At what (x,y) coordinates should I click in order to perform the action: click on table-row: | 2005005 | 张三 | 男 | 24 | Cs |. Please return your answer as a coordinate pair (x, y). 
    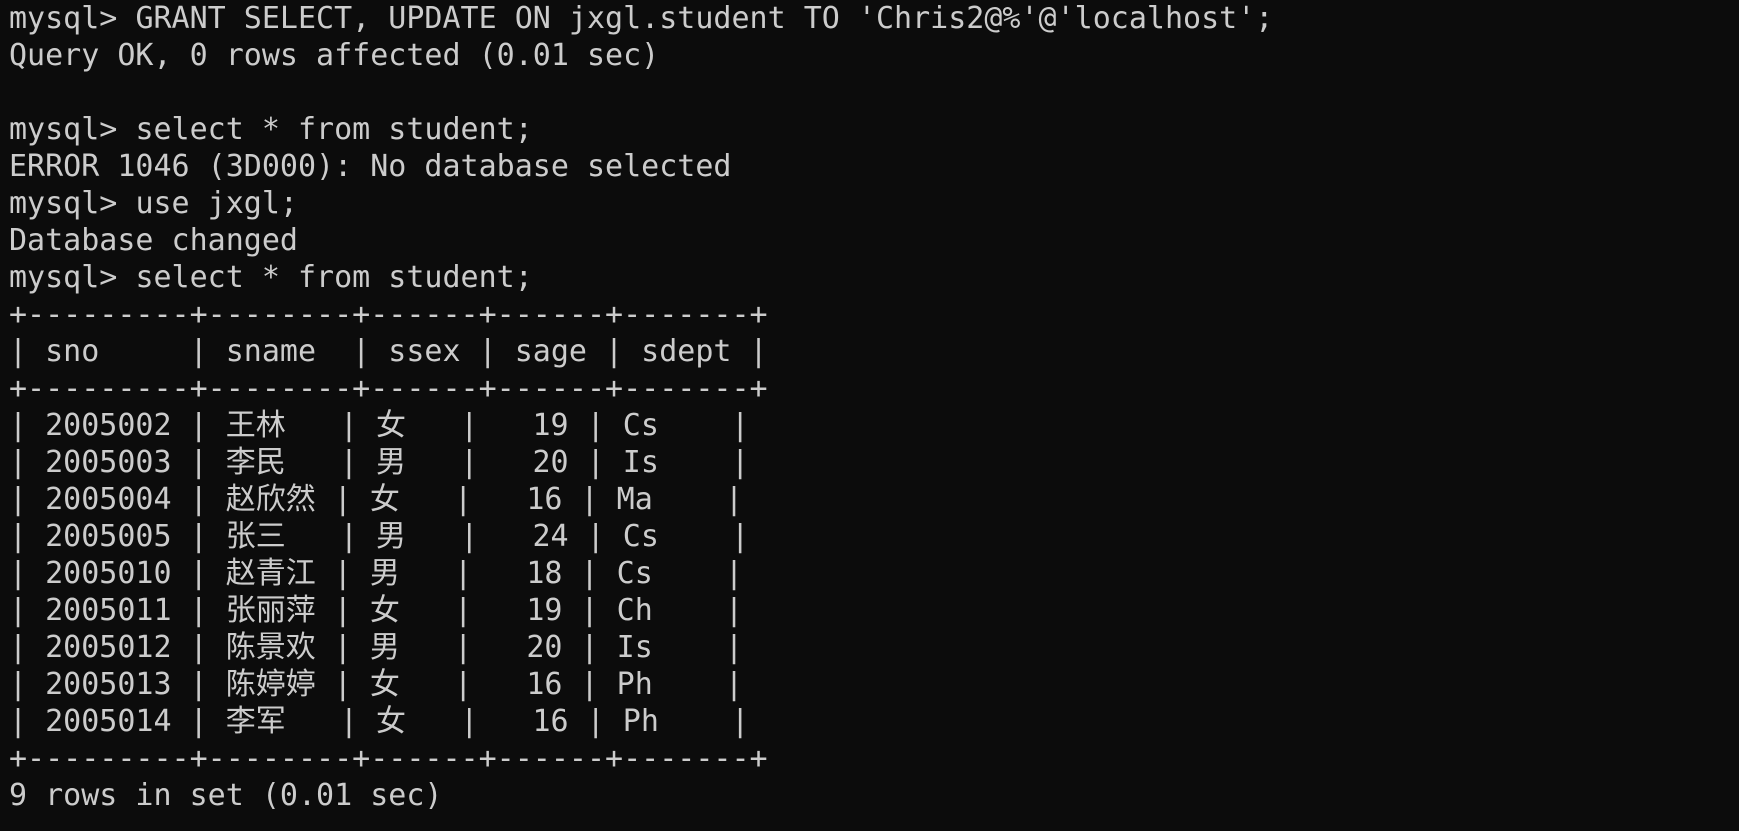
    Looking at the image, I should click on (379, 536).